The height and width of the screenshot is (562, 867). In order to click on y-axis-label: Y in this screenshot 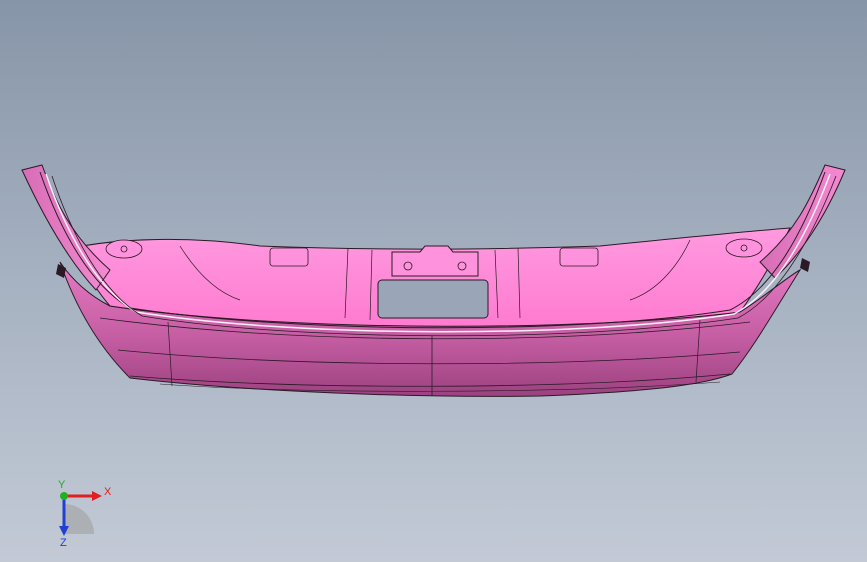, I will do `click(62, 485)`.